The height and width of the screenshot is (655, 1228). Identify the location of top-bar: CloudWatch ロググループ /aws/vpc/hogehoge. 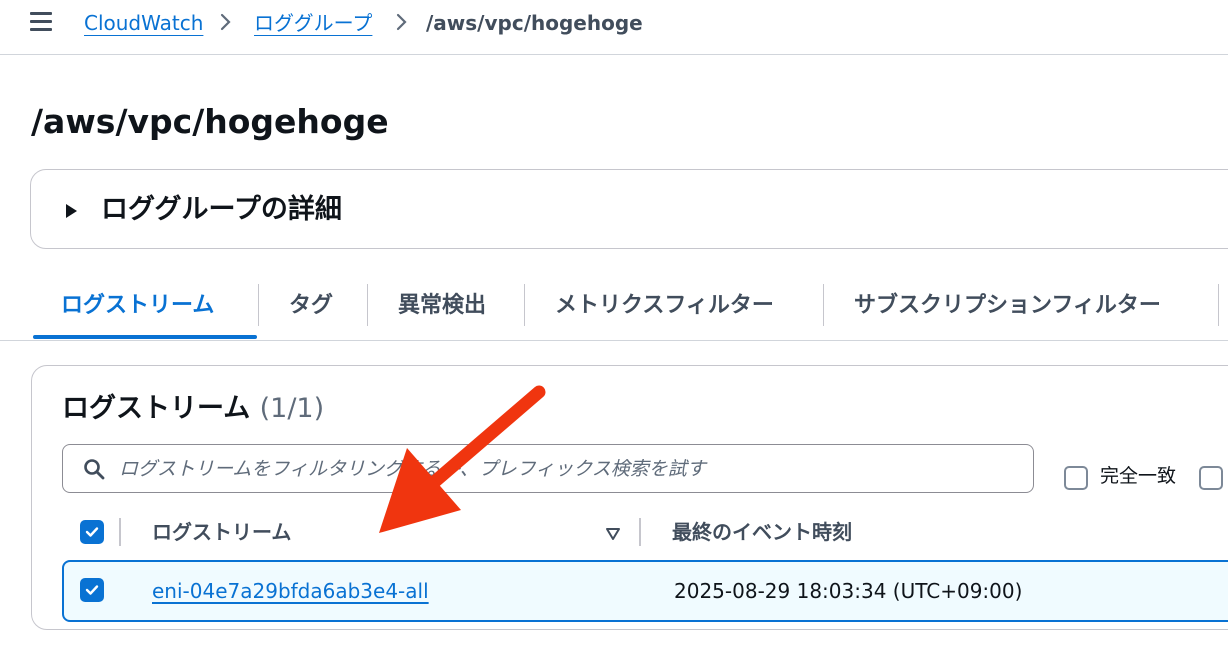
(614, 27).